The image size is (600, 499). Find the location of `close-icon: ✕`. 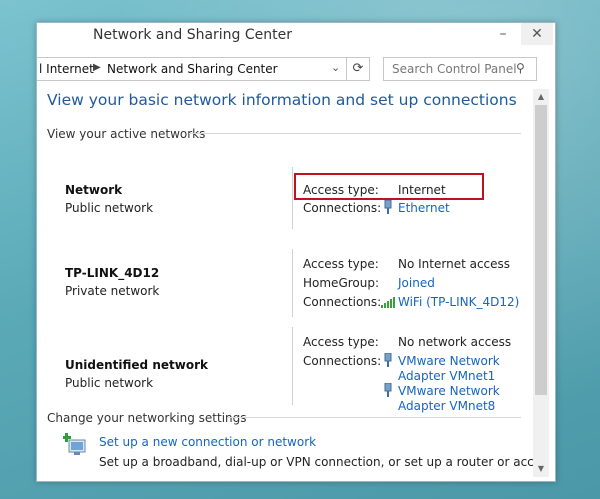

close-icon: ✕ is located at coordinates (537, 34).